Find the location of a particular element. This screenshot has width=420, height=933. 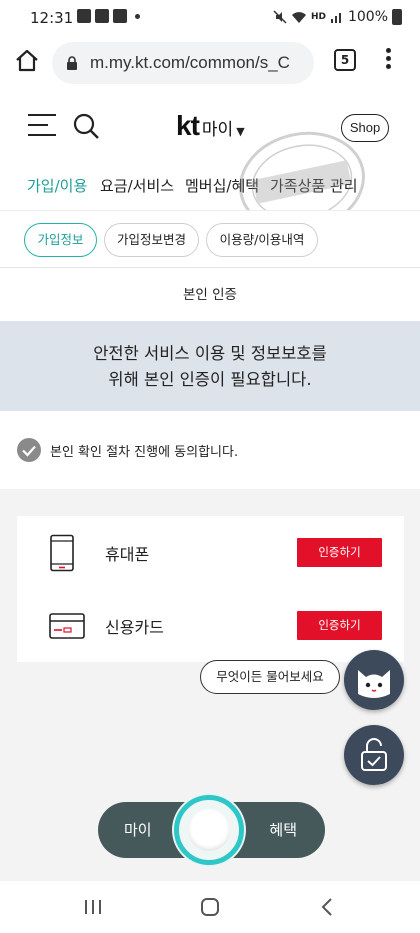

chevron-down-icon: ▼ is located at coordinates (240, 131).